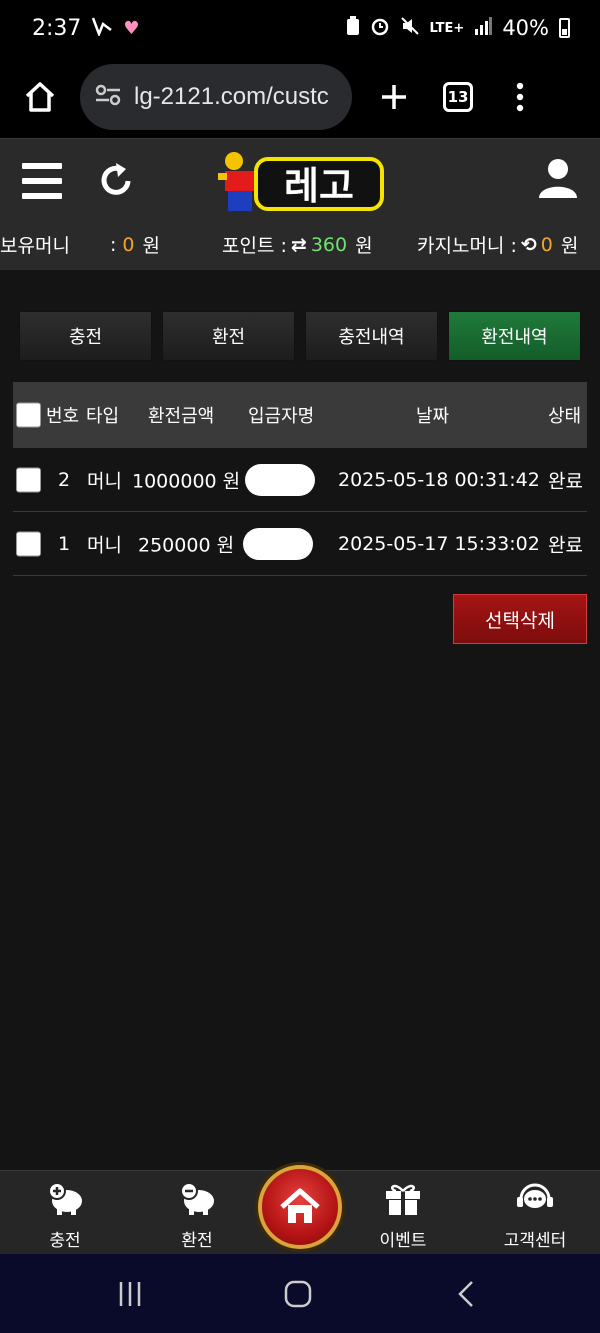 Image resolution: width=600 pixels, height=1333 pixels. What do you see at coordinates (410, 28) in the screenshot?
I see `mute-icon` at bounding box center [410, 28].